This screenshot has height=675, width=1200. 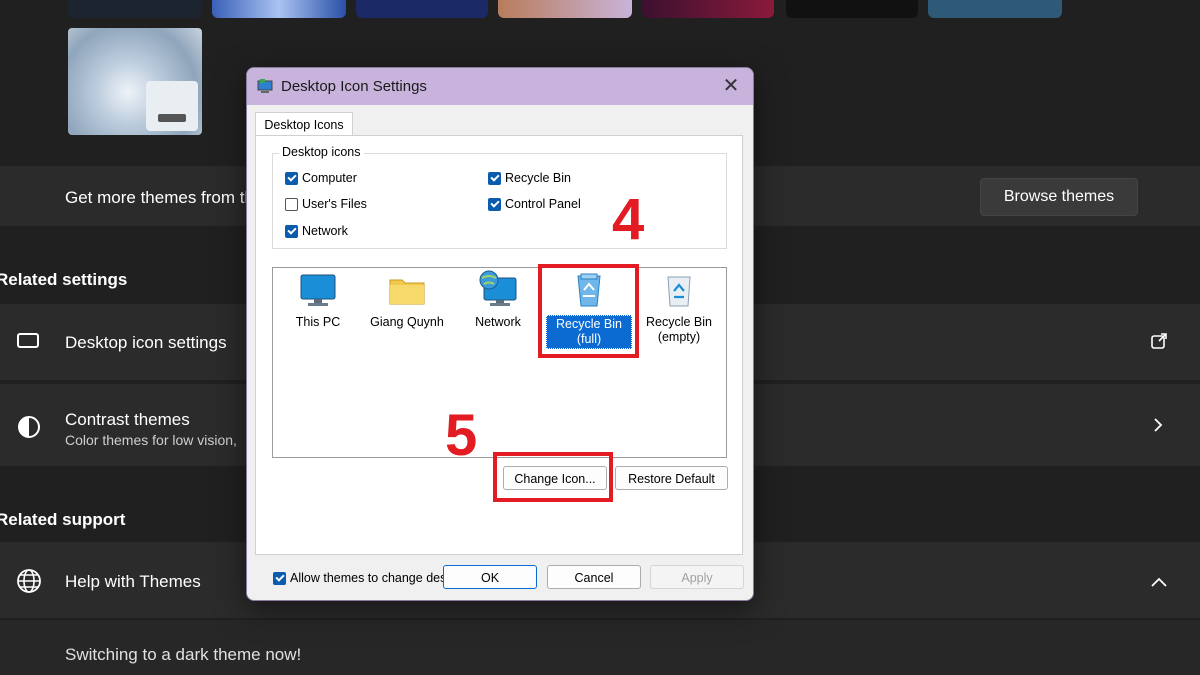 I want to click on dialog-app-icon, so click(x=265, y=88).